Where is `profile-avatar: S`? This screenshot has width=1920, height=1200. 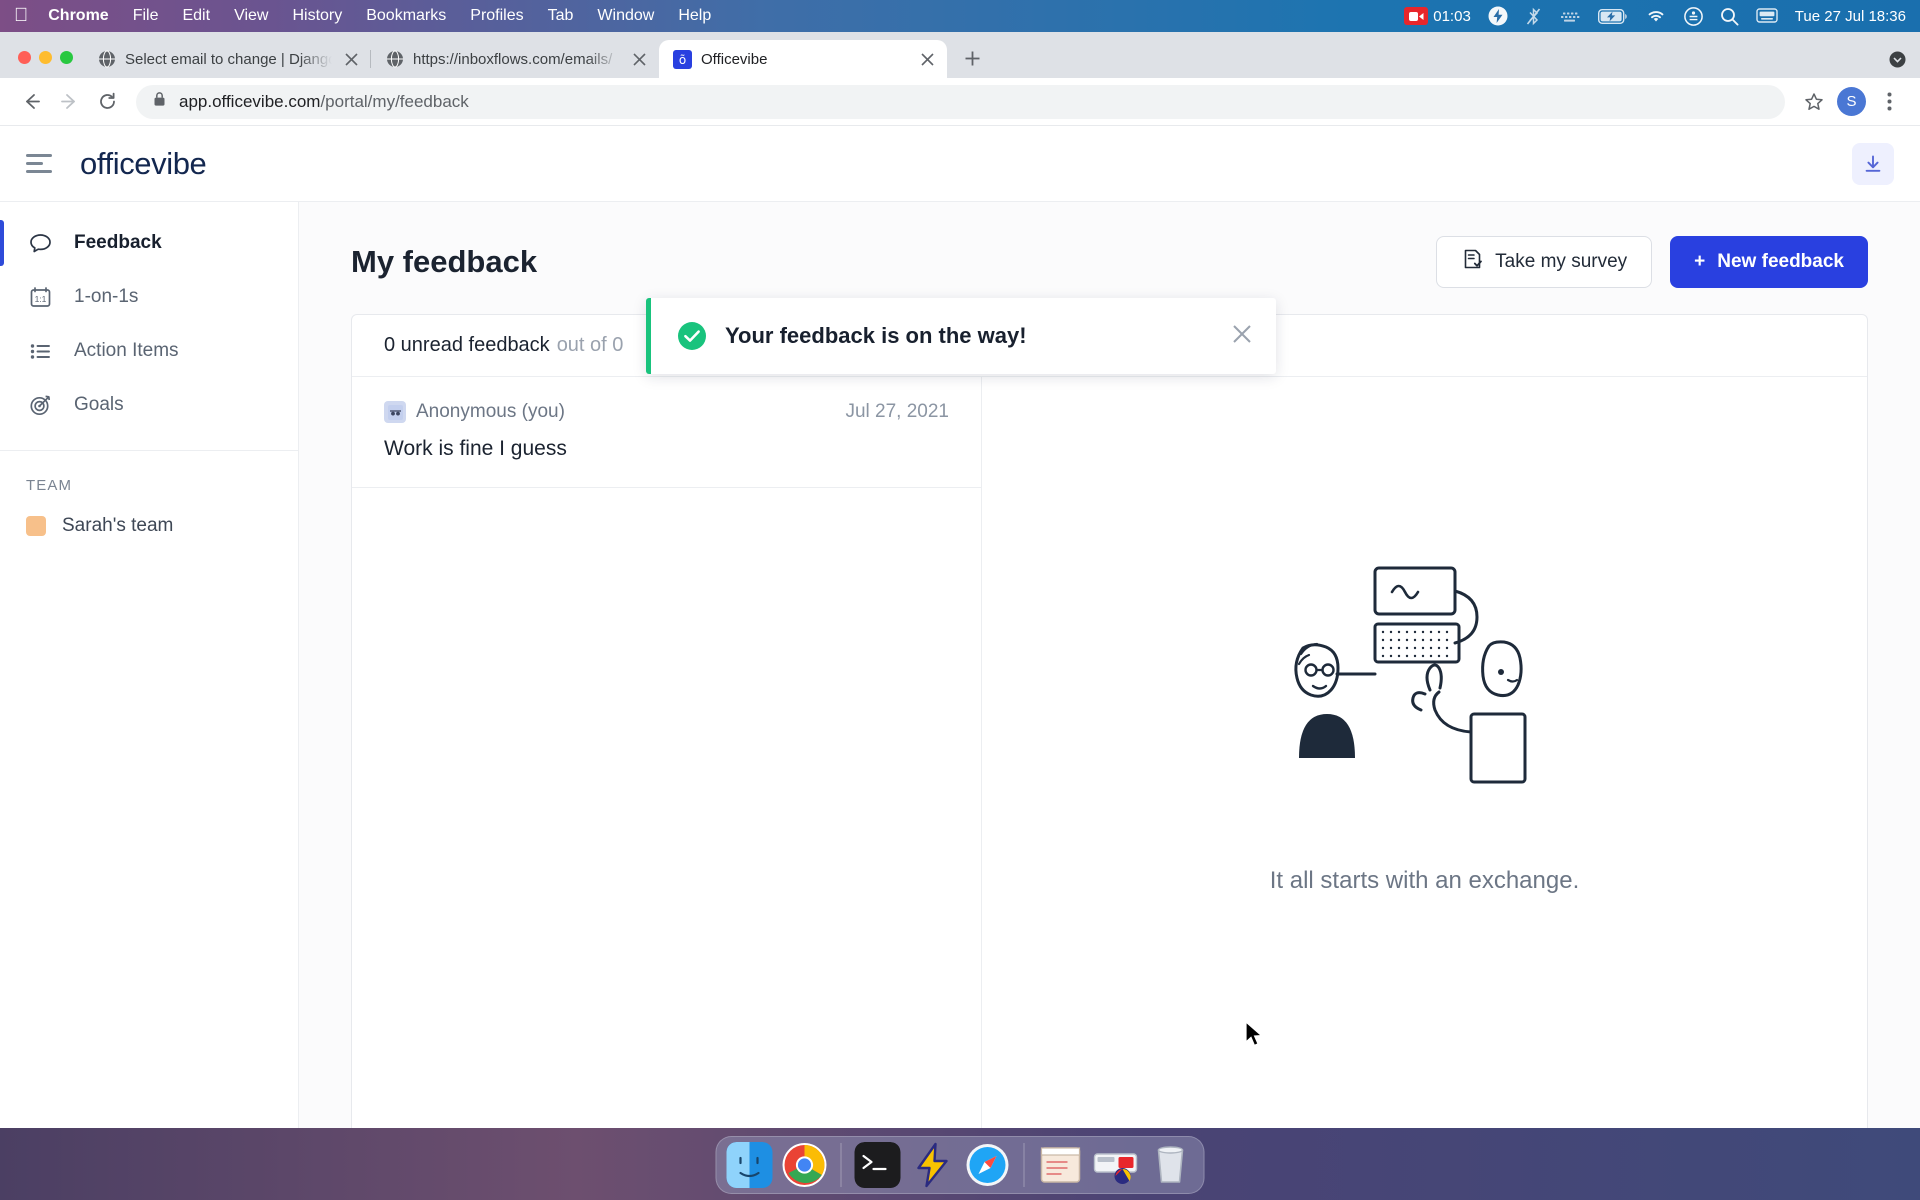
profile-avatar: S is located at coordinates (1851, 101).